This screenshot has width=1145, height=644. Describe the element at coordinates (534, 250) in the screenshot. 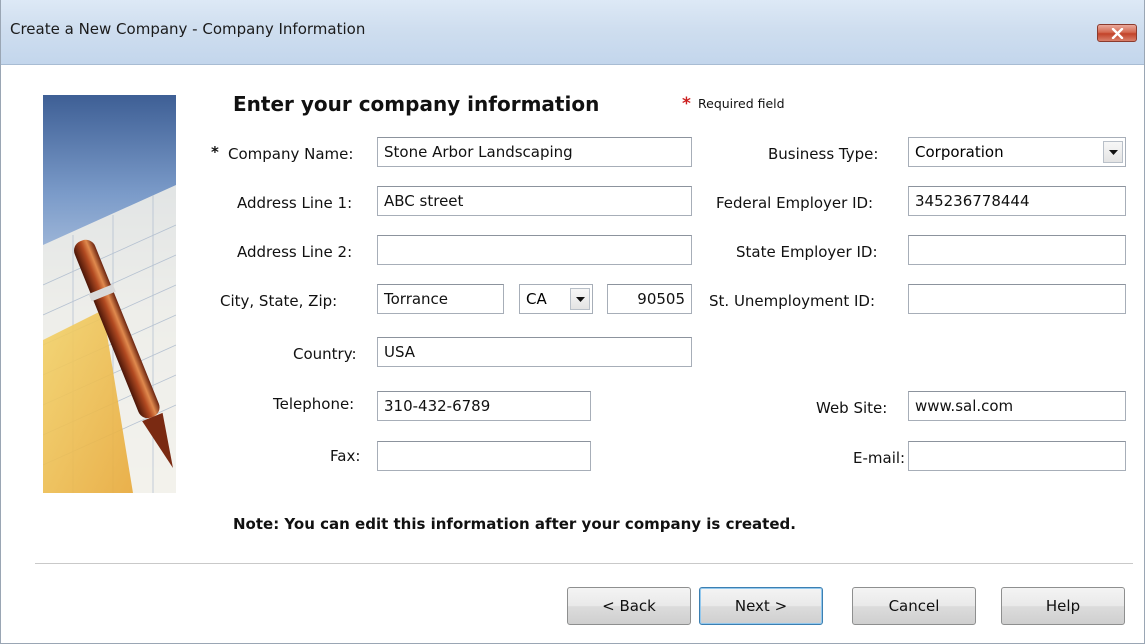

I see `address-line-2-field` at that location.